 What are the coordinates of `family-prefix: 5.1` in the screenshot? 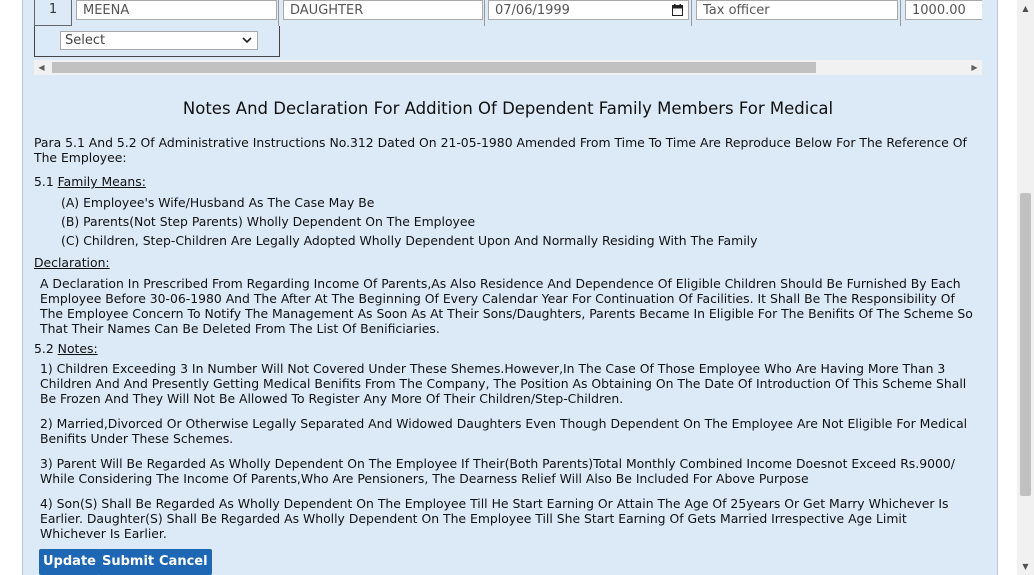 It's located at (44, 181).